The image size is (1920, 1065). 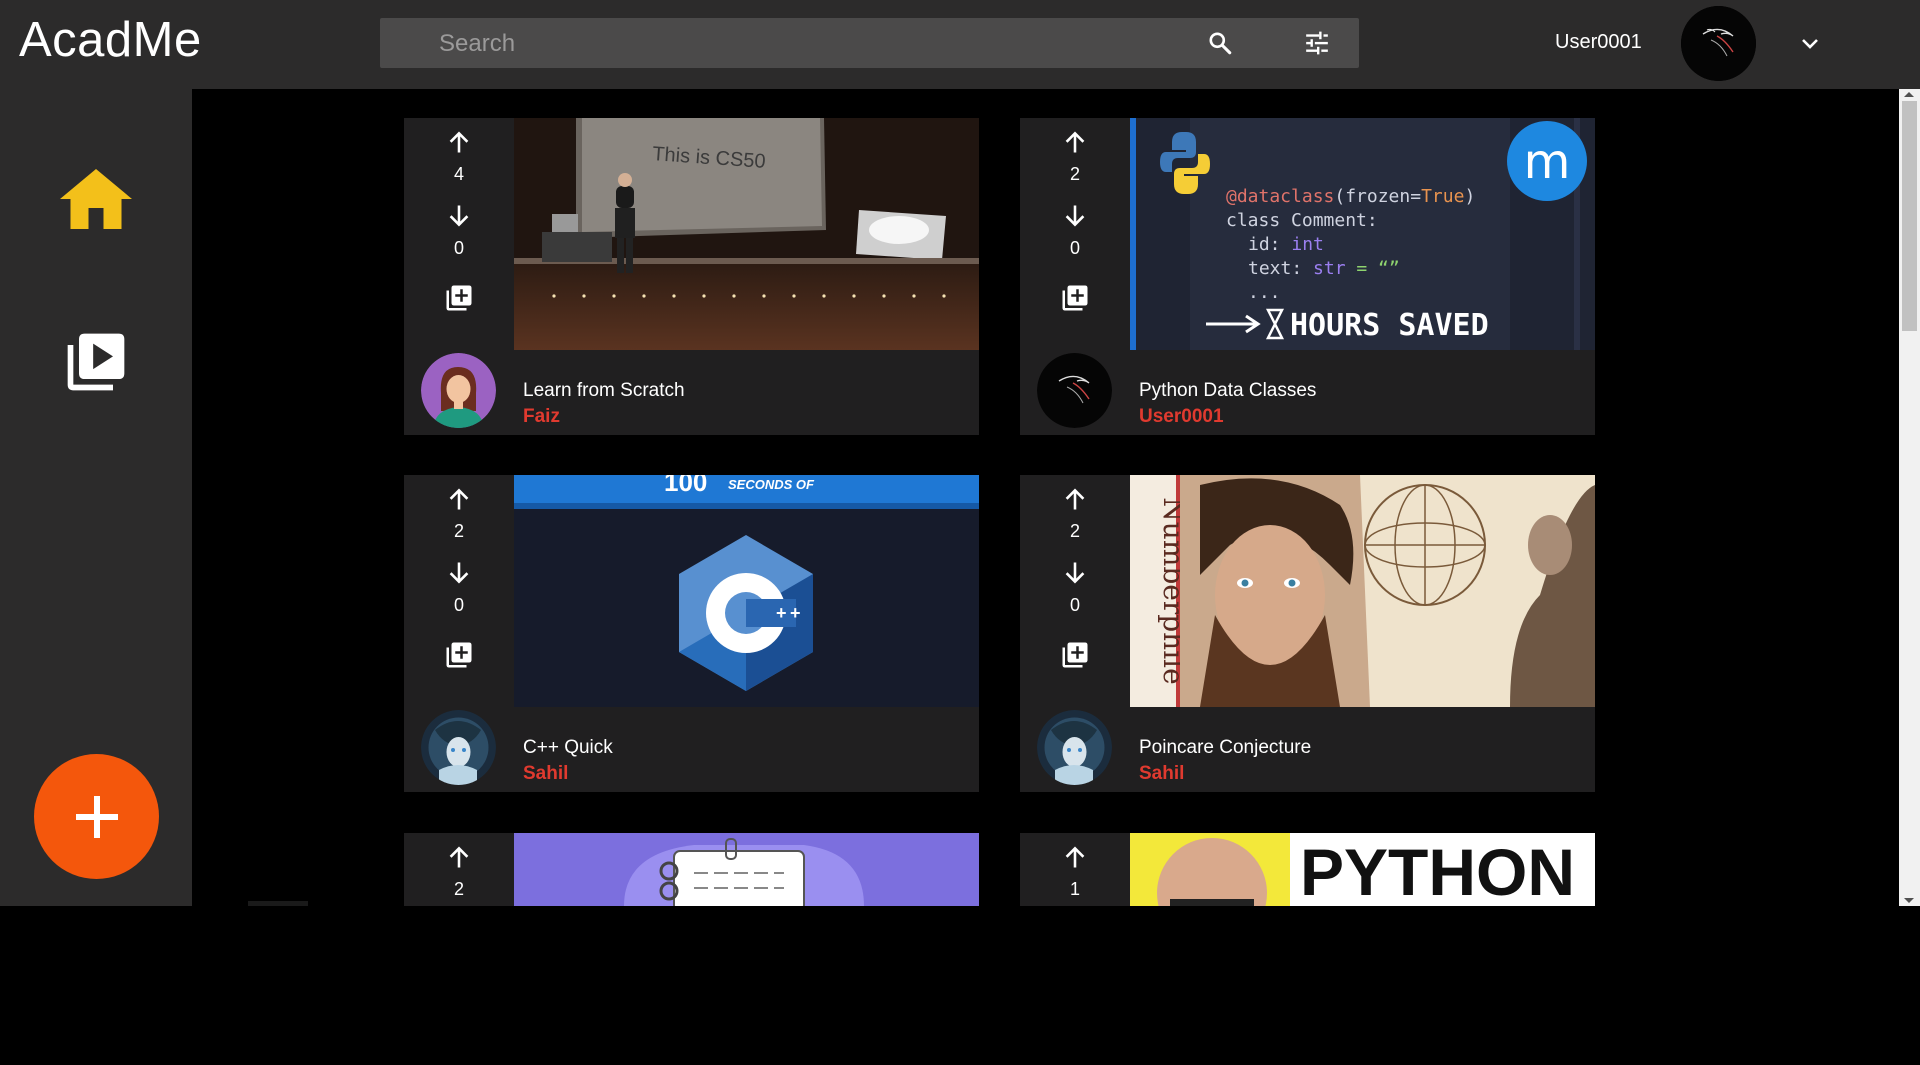 What do you see at coordinates (278, 903) in the screenshot?
I see `horizontal-scrollbar` at bounding box center [278, 903].